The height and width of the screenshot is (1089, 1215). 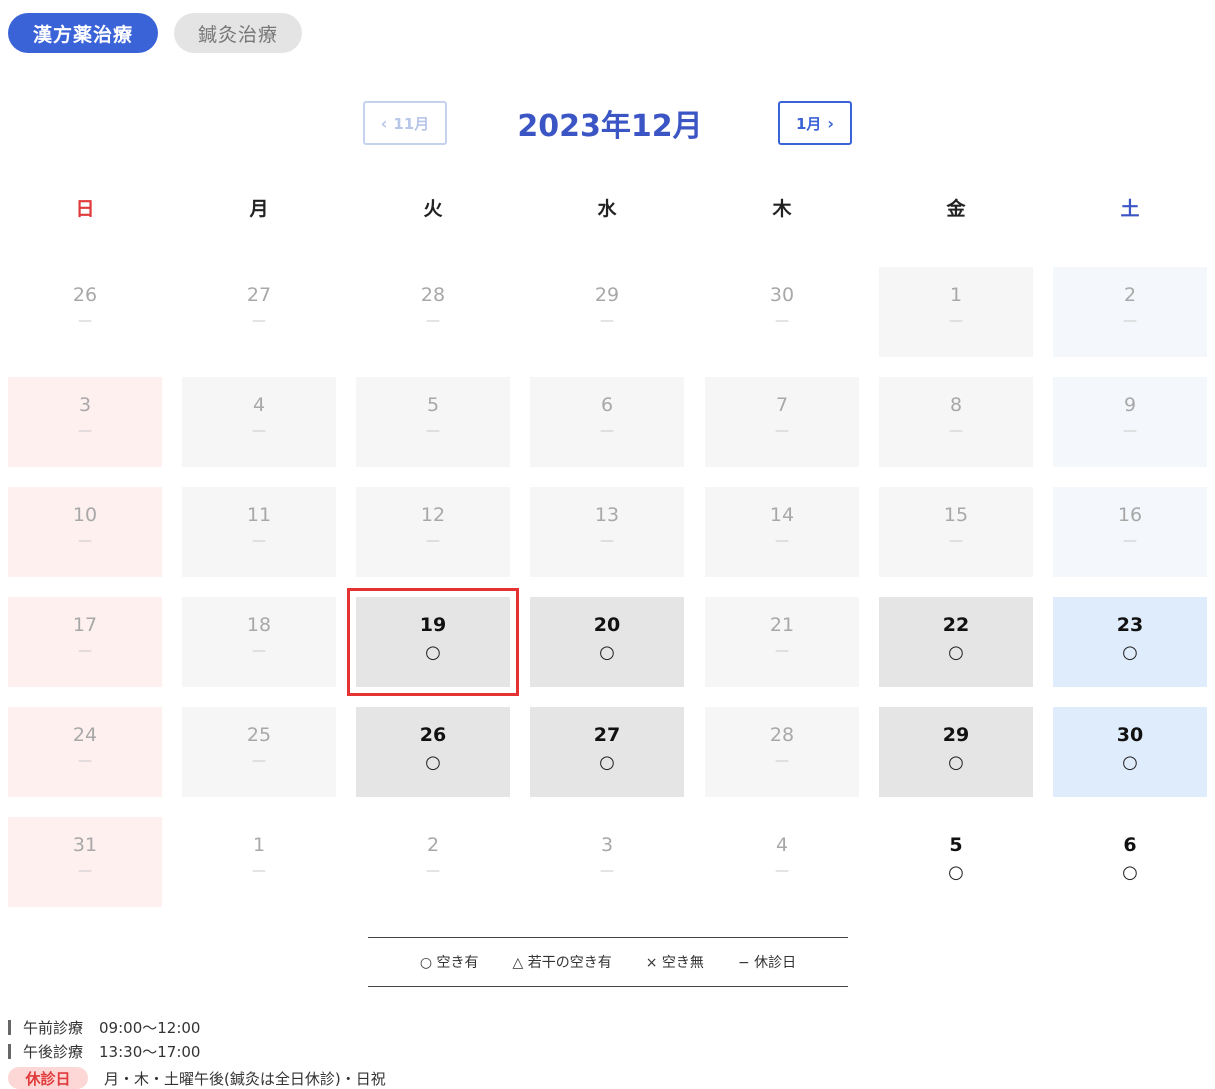 I want to click on calendar-day: 22 ○, so click(x=956, y=642).